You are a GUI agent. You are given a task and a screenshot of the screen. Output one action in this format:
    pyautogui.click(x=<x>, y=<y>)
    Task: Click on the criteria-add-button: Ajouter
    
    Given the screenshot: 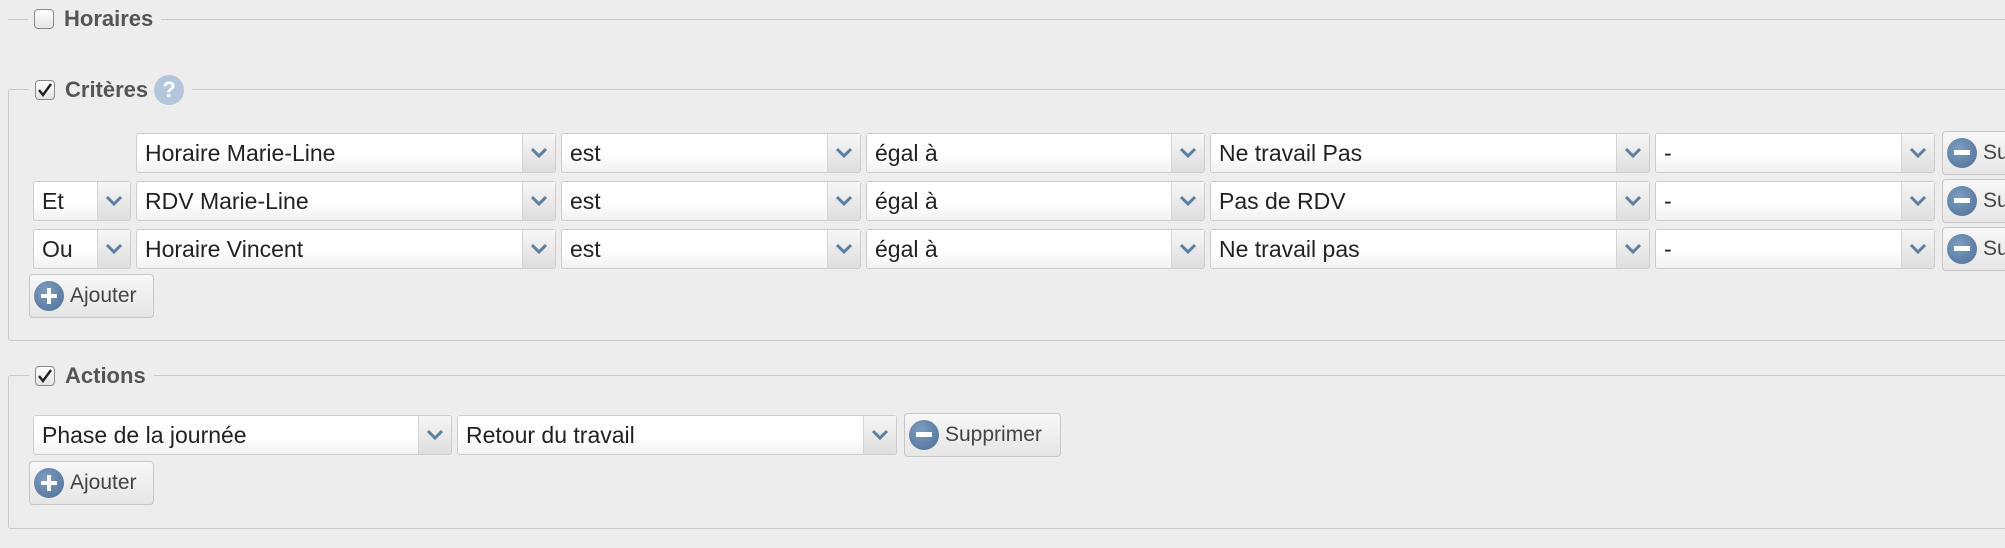 What is the action you would take?
    pyautogui.click(x=91, y=296)
    